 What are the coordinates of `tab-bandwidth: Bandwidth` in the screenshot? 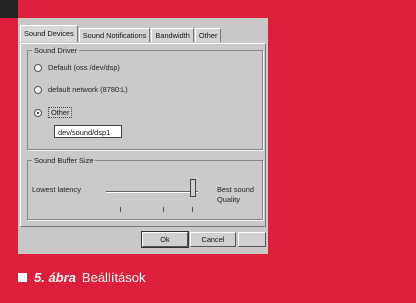 It's located at (172, 35).